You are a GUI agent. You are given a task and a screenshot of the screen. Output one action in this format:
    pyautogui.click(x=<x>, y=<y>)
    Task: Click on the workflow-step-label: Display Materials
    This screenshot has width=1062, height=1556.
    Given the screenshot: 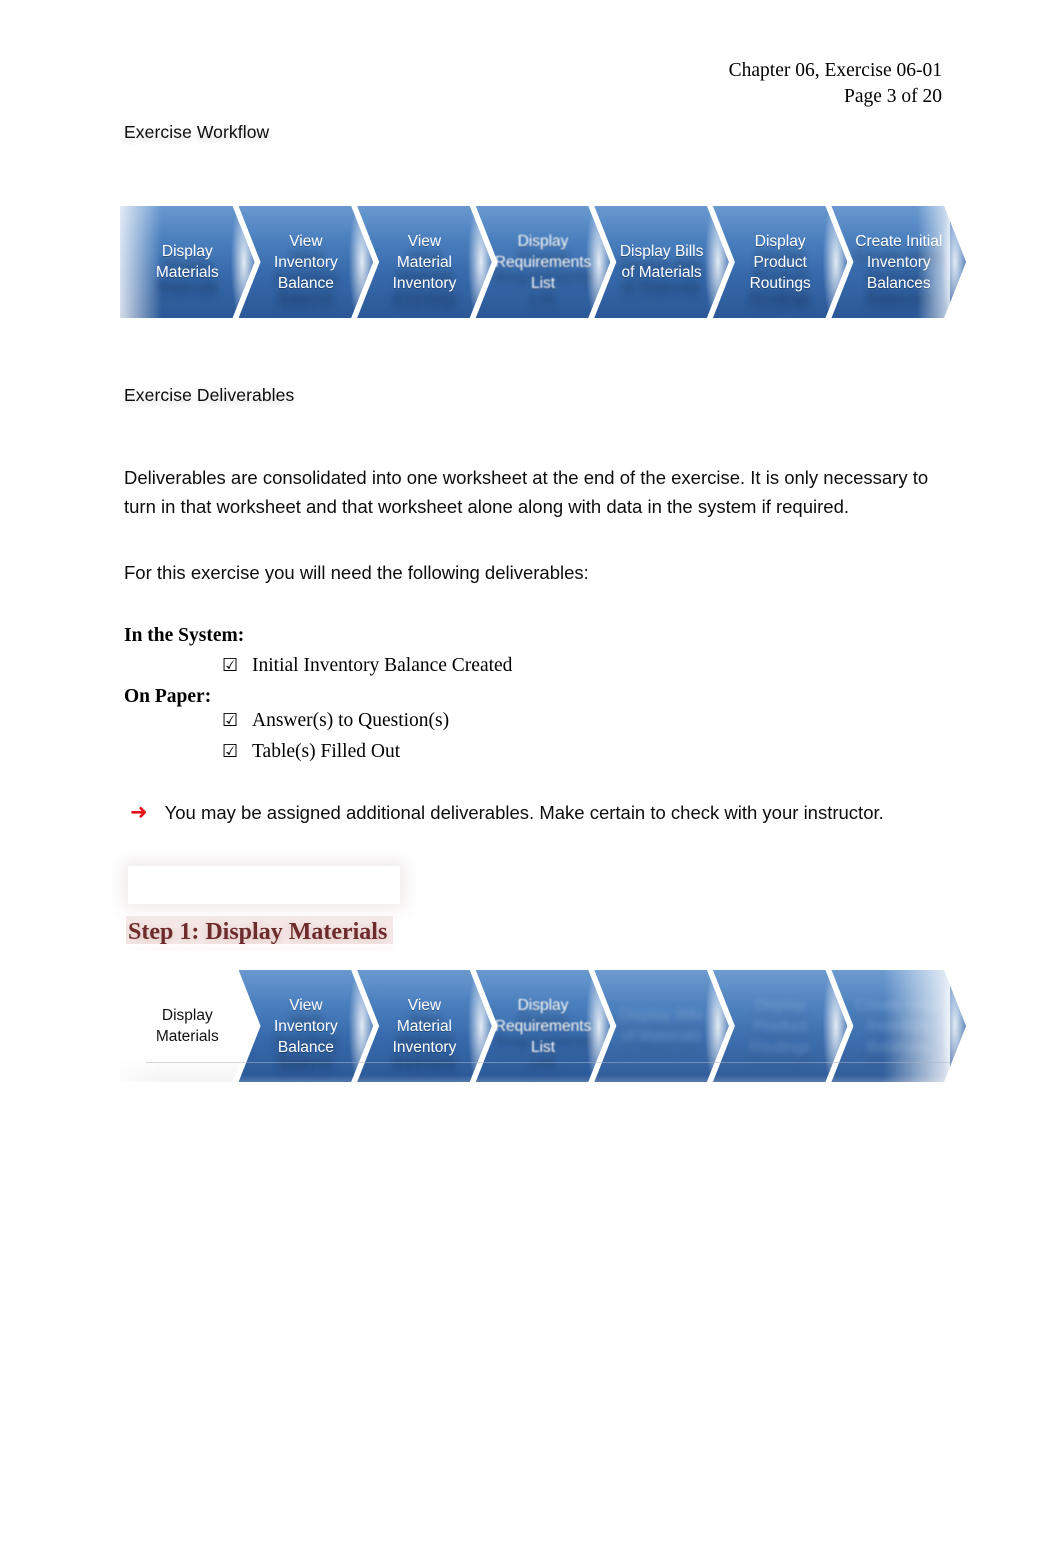 What is the action you would take?
    pyautogui.click(x=187, y=262)
    